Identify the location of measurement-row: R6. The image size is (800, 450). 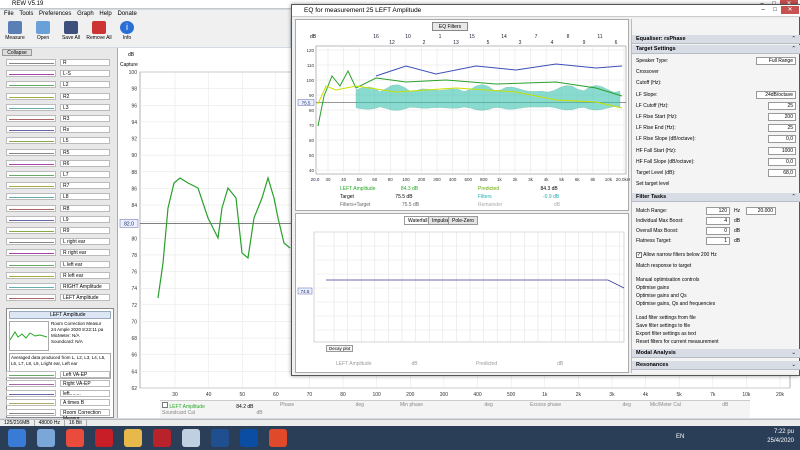
(60, 164).